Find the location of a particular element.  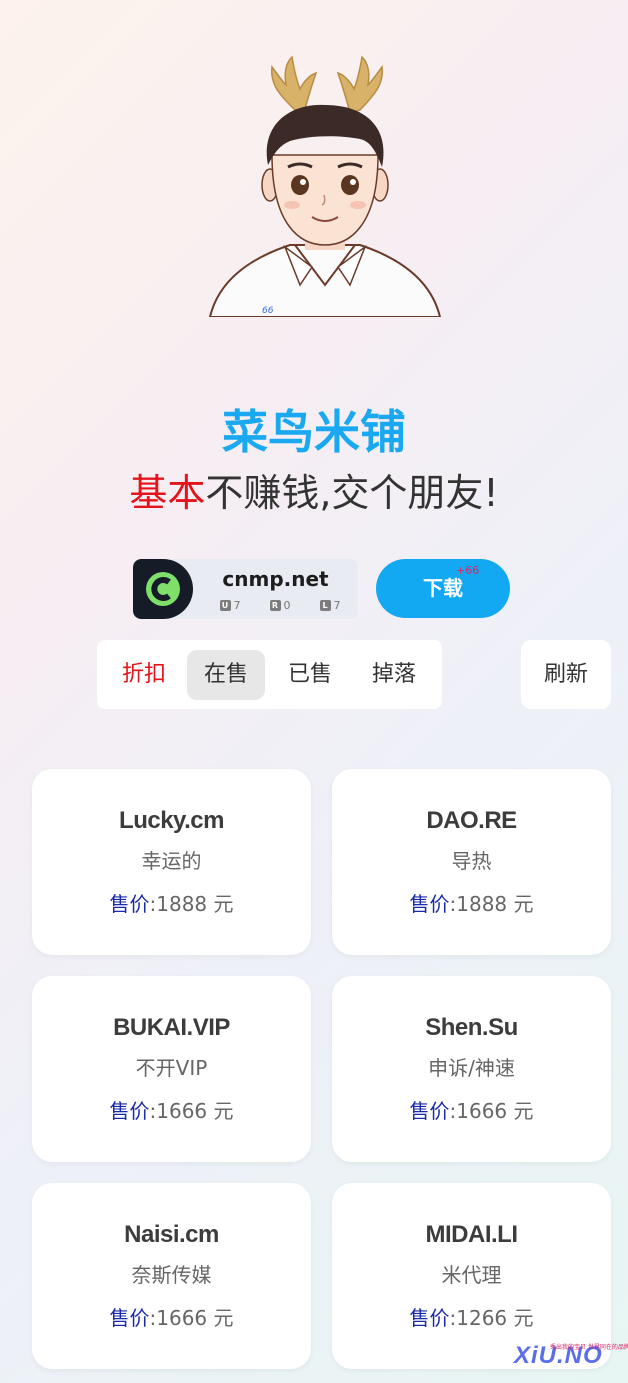

listing-meaning: 奈斯传媒 is located at coordinates (171, 1275).